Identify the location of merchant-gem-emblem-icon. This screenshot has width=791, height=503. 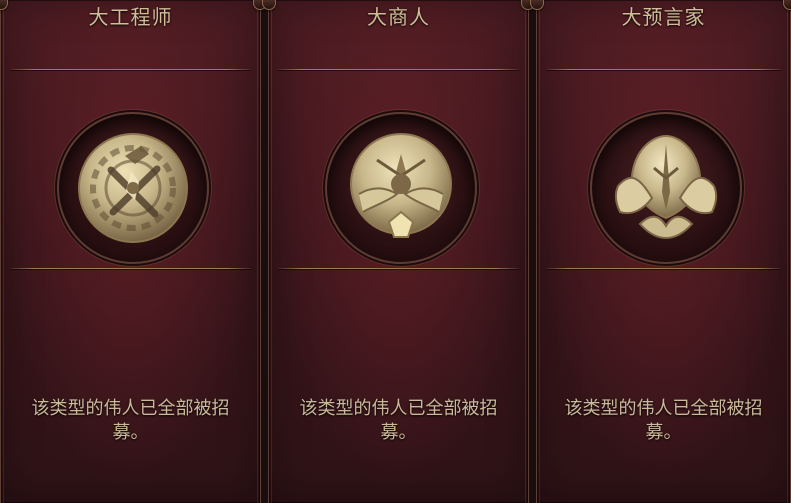
(400, 185).